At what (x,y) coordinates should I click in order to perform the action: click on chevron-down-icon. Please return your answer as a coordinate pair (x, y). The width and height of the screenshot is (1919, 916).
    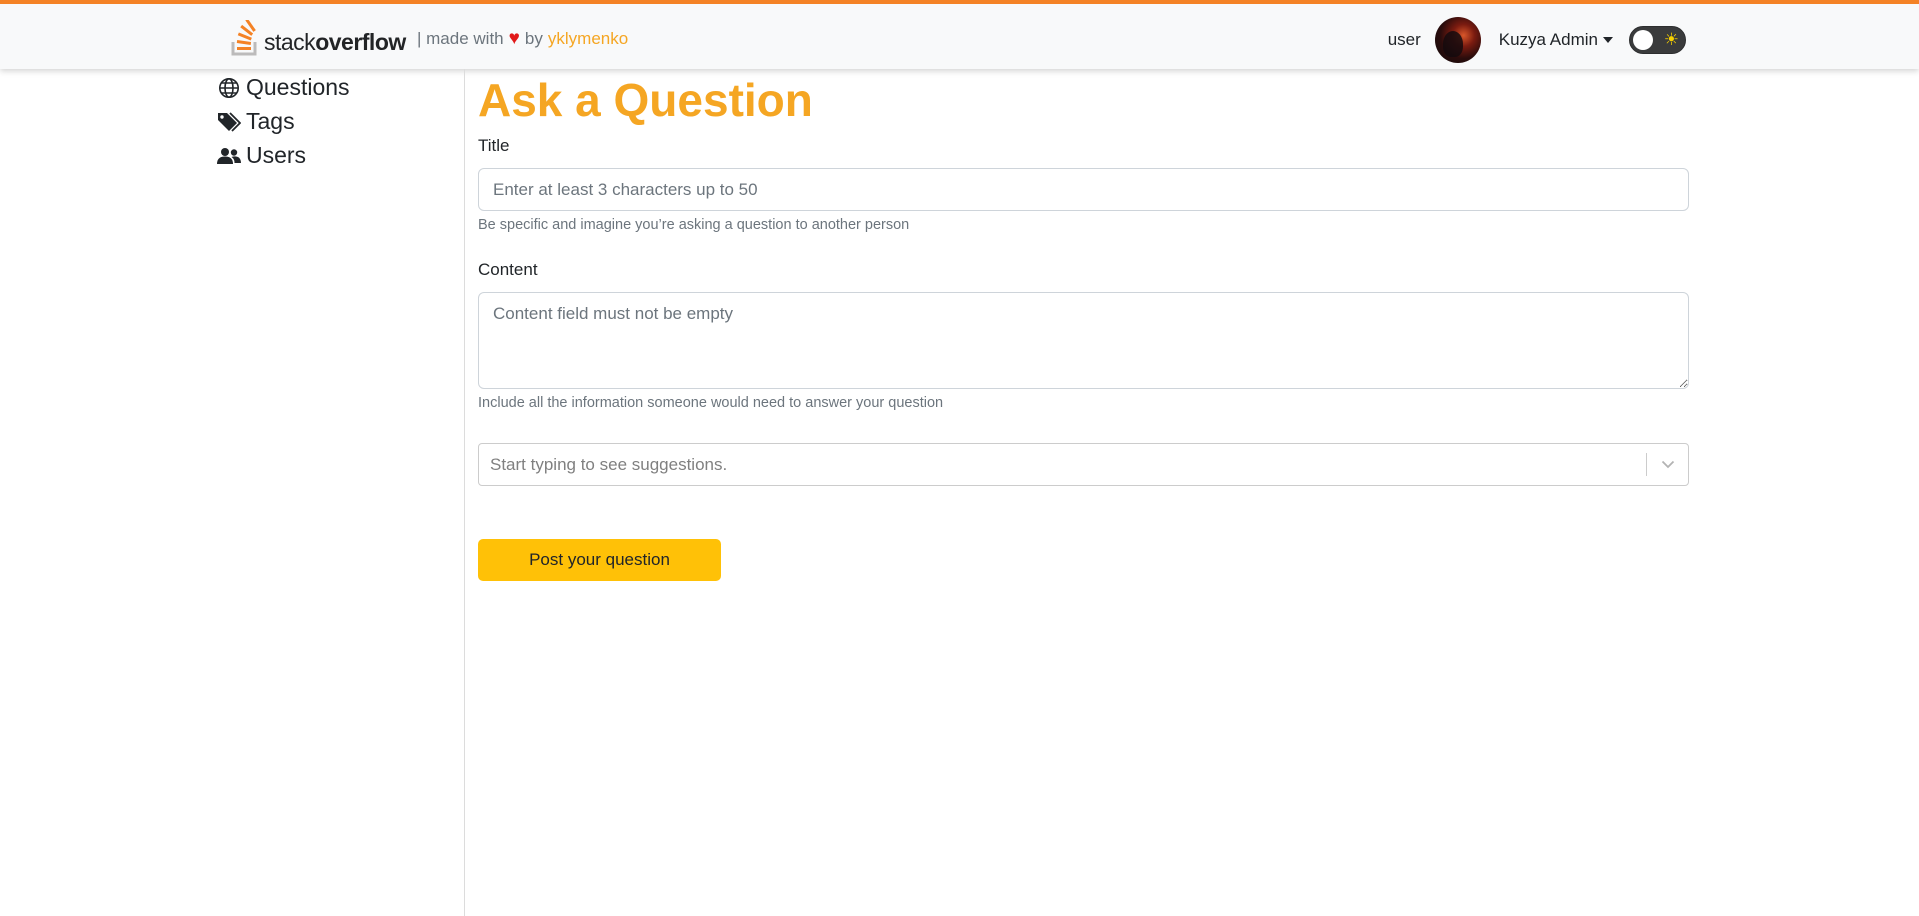
    Looking at the image, I should click on (1667, 464).